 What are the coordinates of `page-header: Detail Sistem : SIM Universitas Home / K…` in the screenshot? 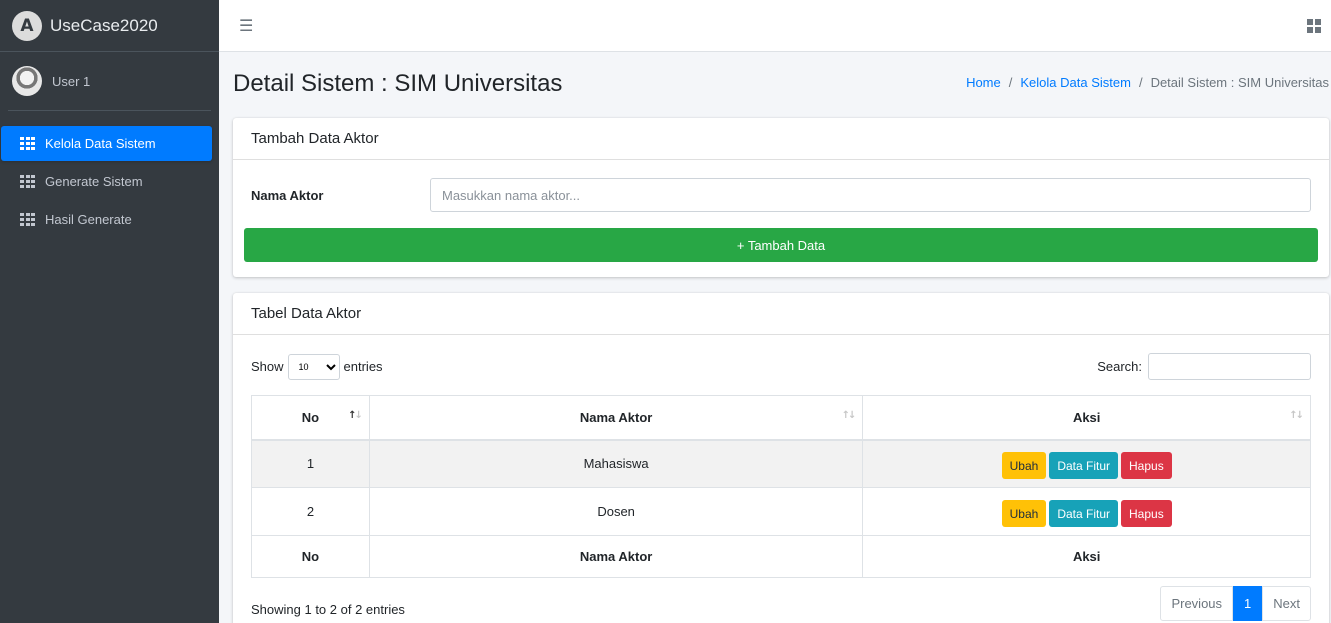 It's located at (775, 82).